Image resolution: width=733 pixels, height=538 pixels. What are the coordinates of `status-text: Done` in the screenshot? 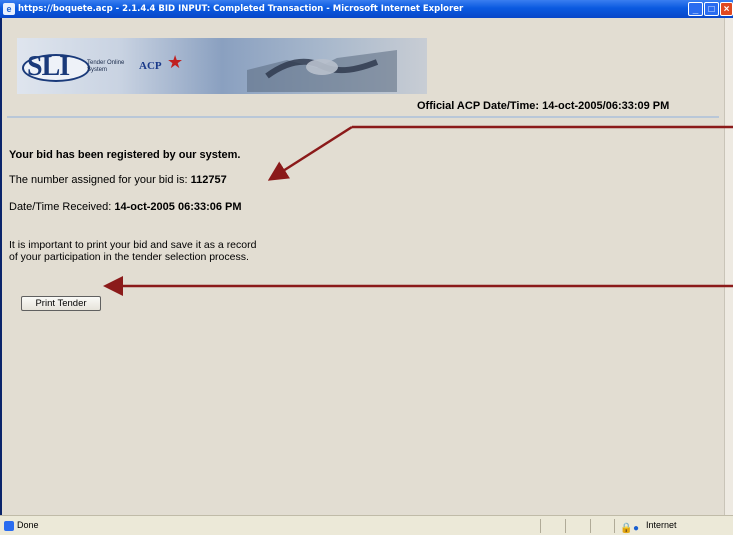 It's located at (28, 525).